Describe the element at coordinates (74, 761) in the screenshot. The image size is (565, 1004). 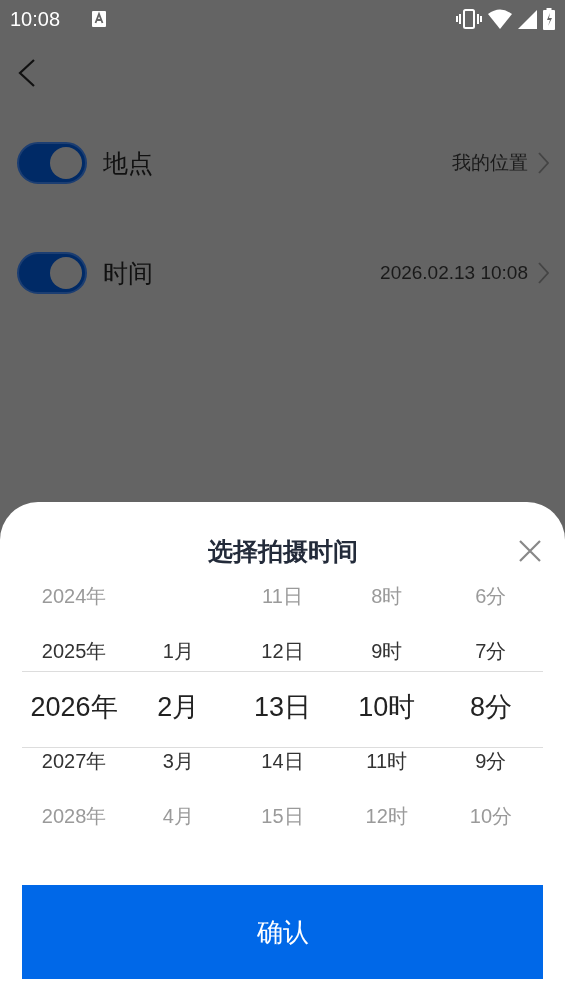
I see `picker-item: 2027年` at that location.